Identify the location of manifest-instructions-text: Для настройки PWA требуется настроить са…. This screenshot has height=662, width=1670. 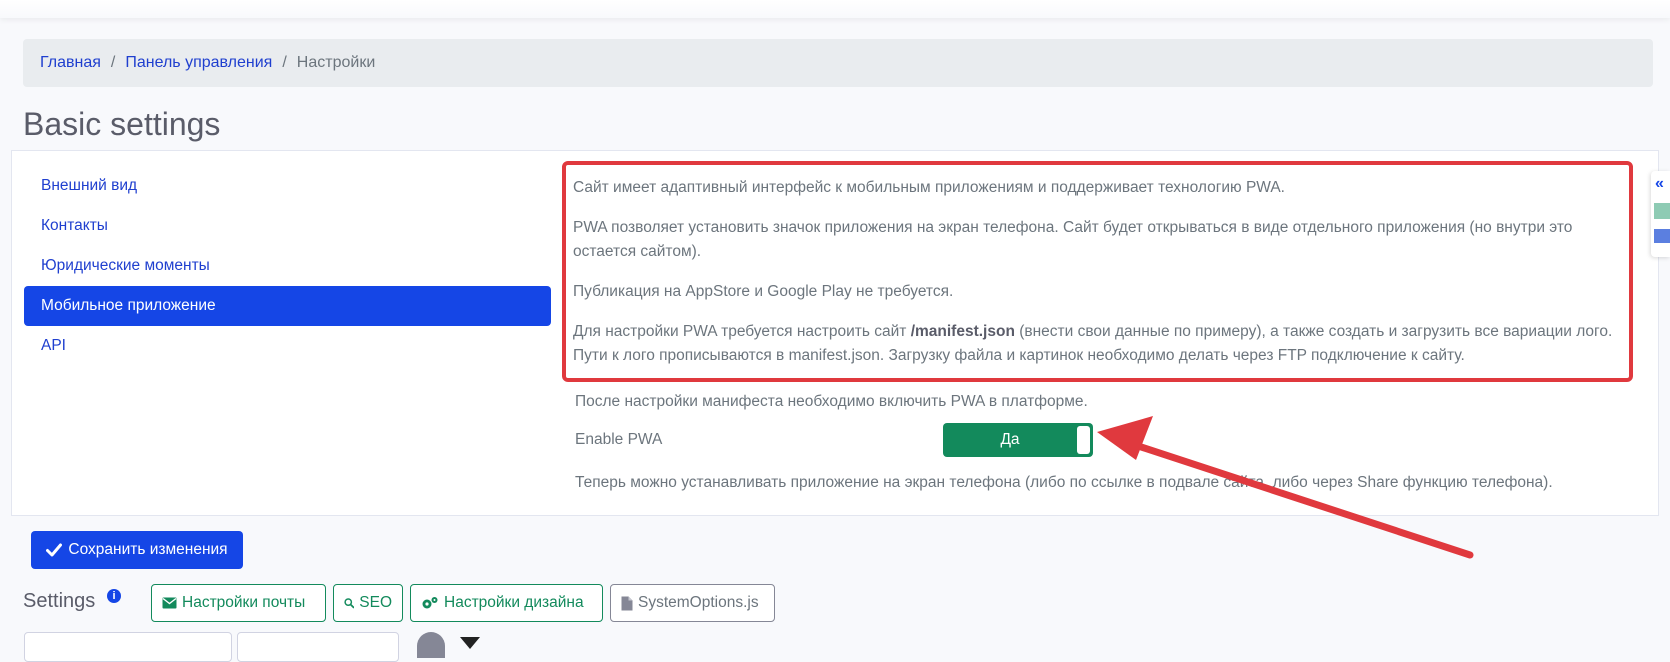
(1098, 344).